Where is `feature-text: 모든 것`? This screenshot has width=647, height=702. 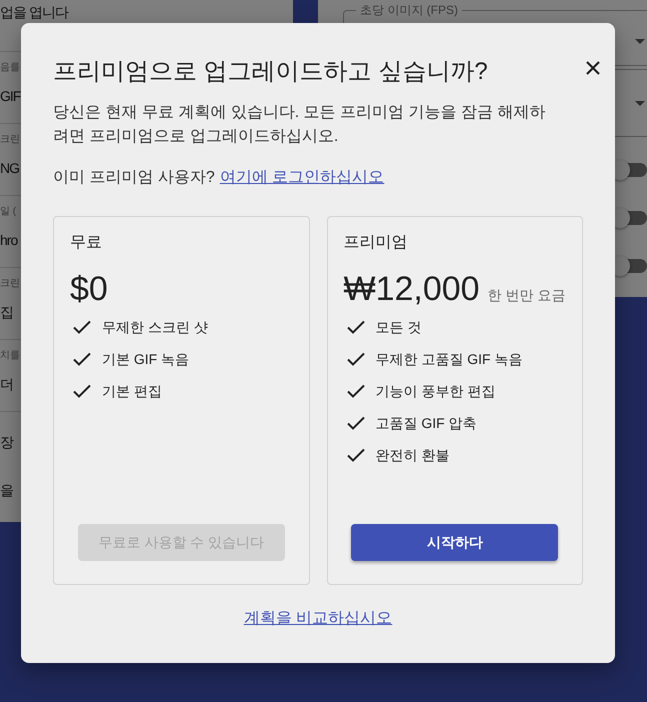
feature-text: 모든 것 is located at coordinates (399, 327).